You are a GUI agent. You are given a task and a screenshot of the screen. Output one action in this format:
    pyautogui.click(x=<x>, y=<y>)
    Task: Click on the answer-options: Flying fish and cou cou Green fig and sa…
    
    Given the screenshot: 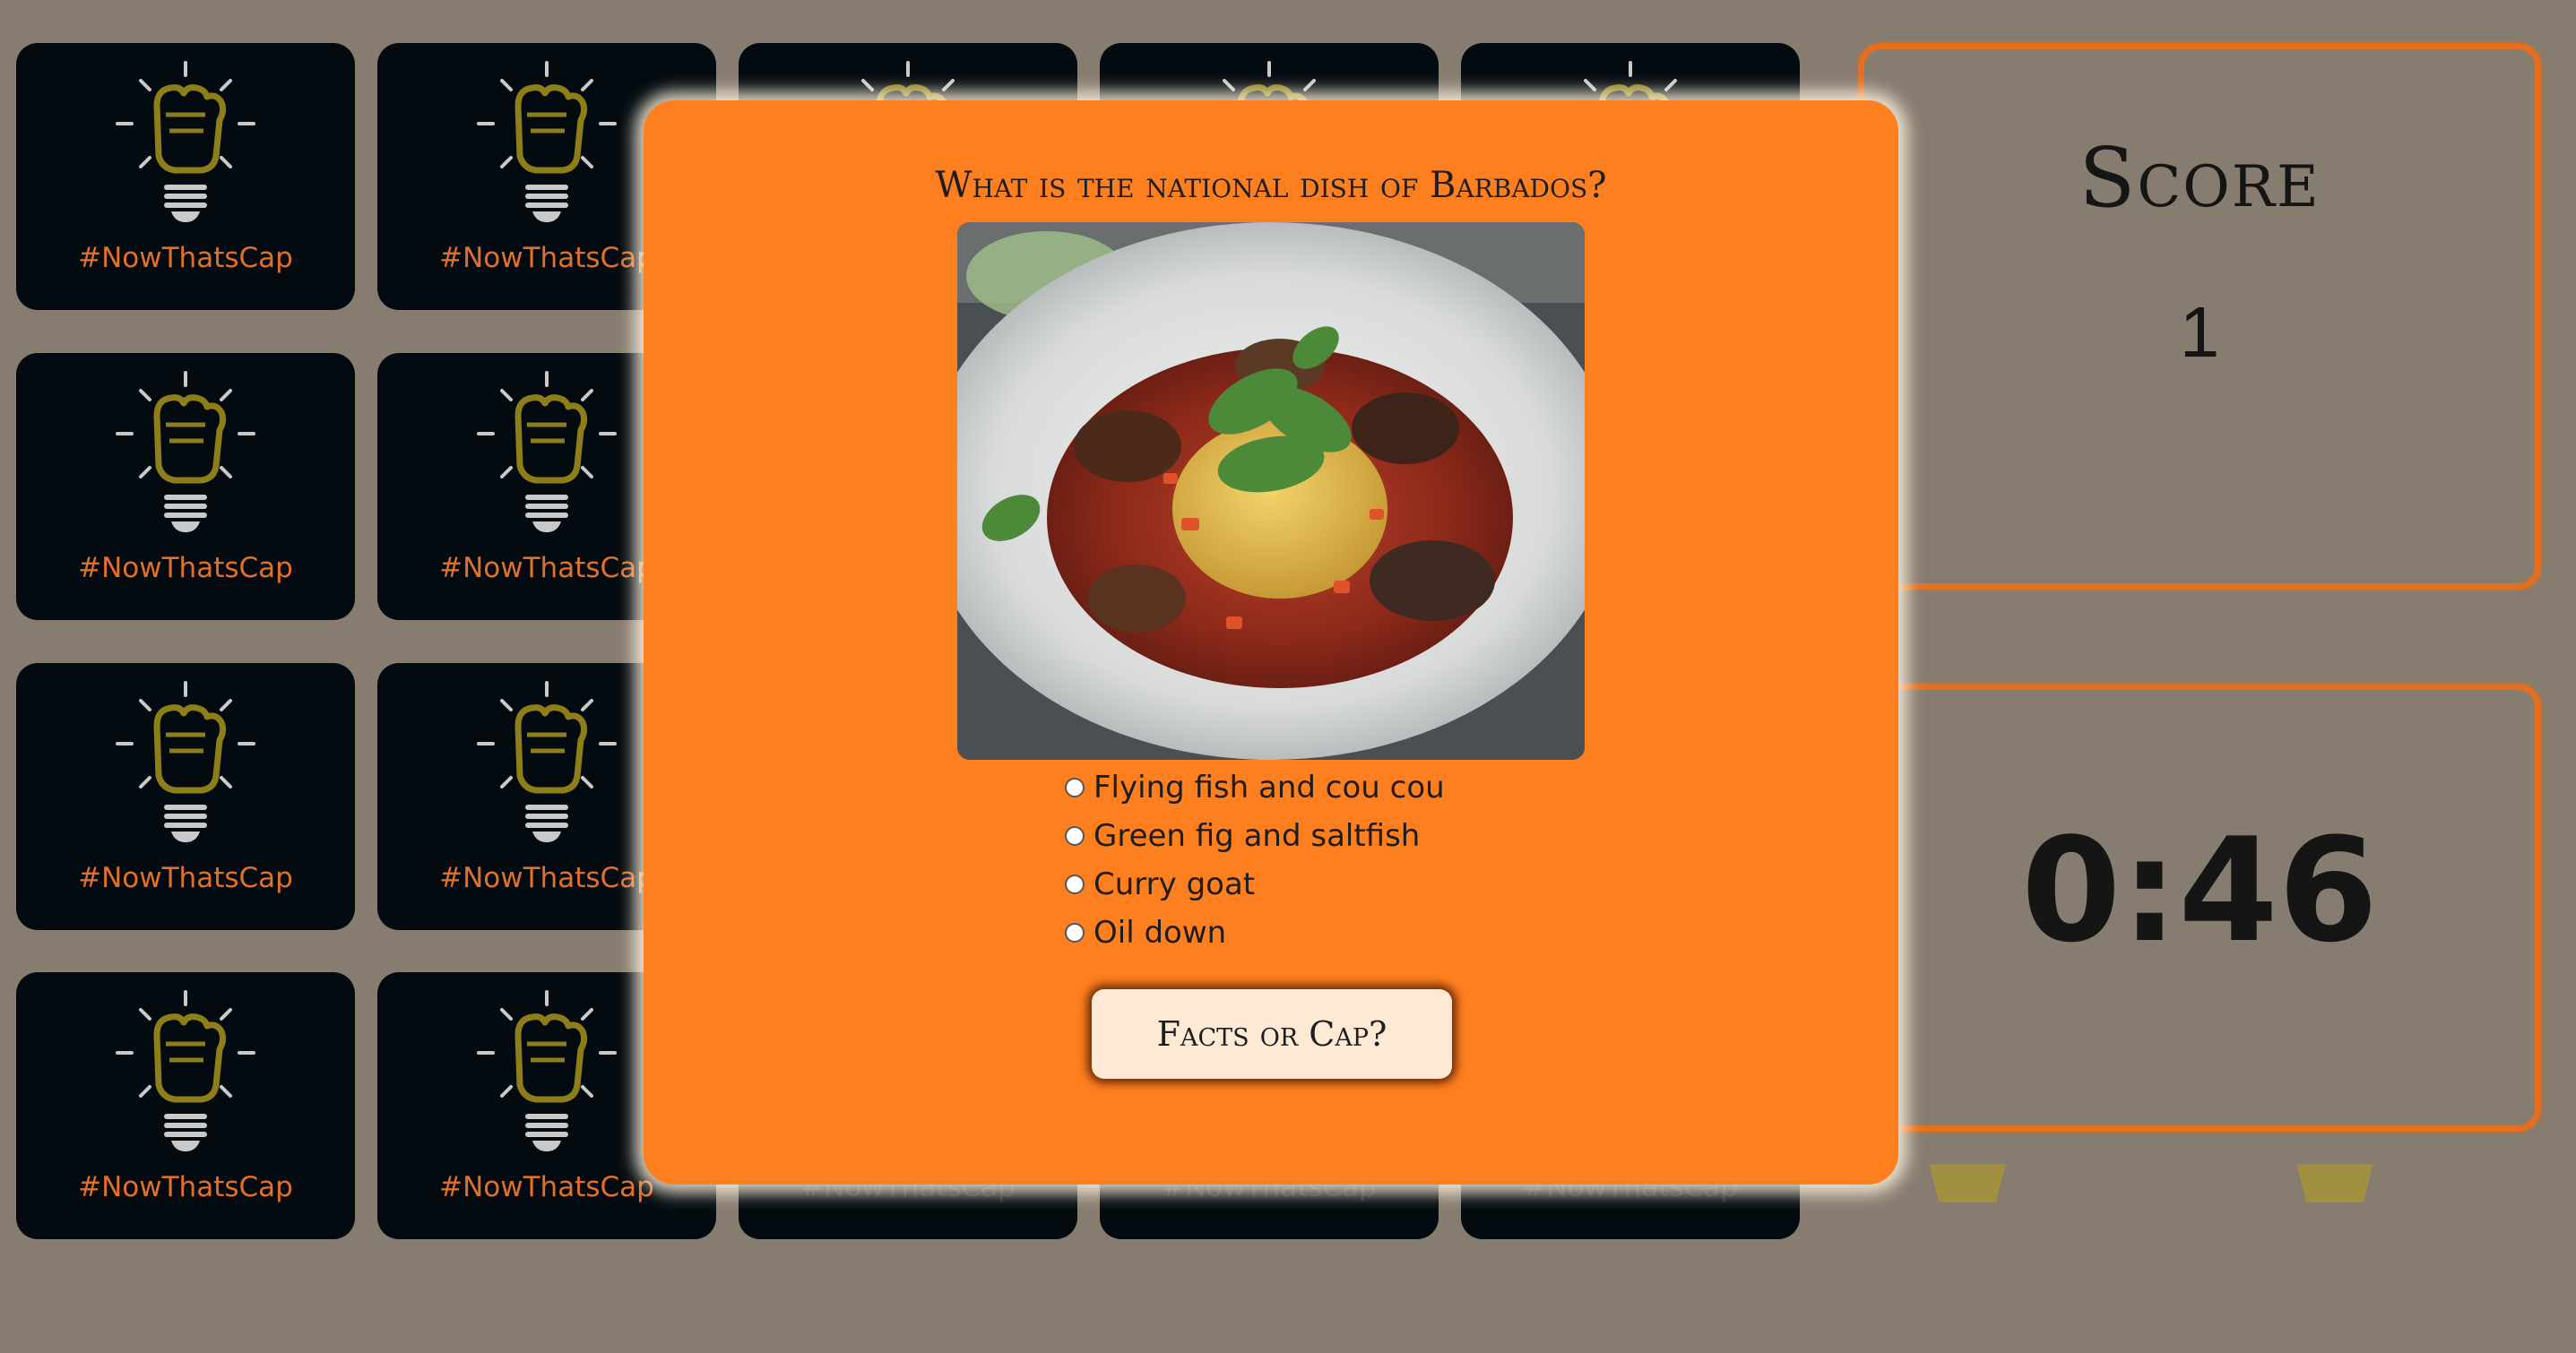 What is the action you would take?
    pyautogui.click(x=1334, y=860)
    